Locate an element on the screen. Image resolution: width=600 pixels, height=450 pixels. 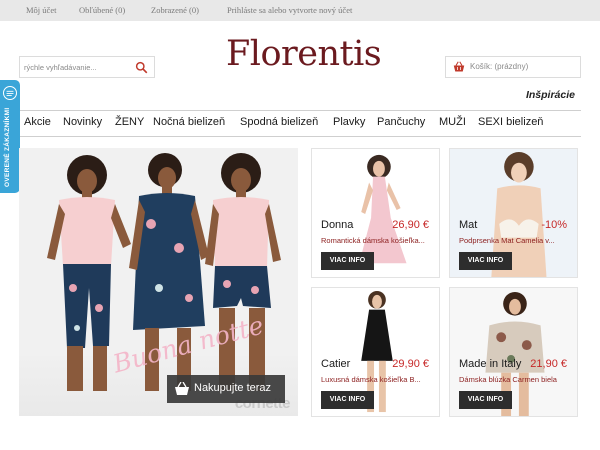
search-input is located at coordinates (76, 67).